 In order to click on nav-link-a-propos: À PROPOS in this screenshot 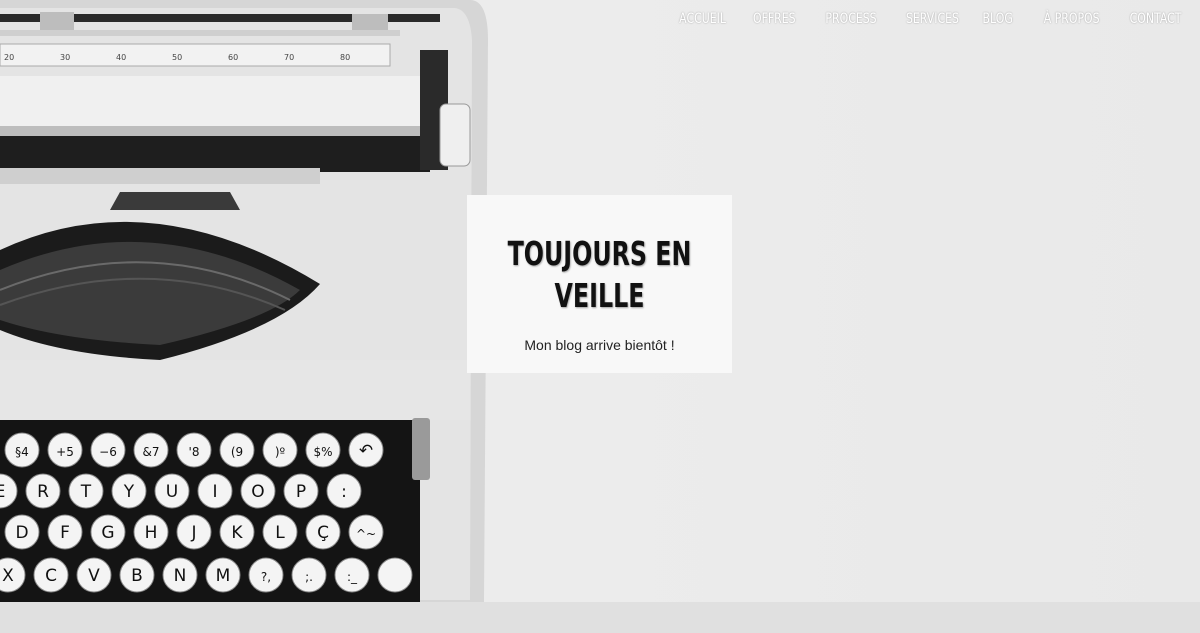, I will do `click(1072, 19)`.